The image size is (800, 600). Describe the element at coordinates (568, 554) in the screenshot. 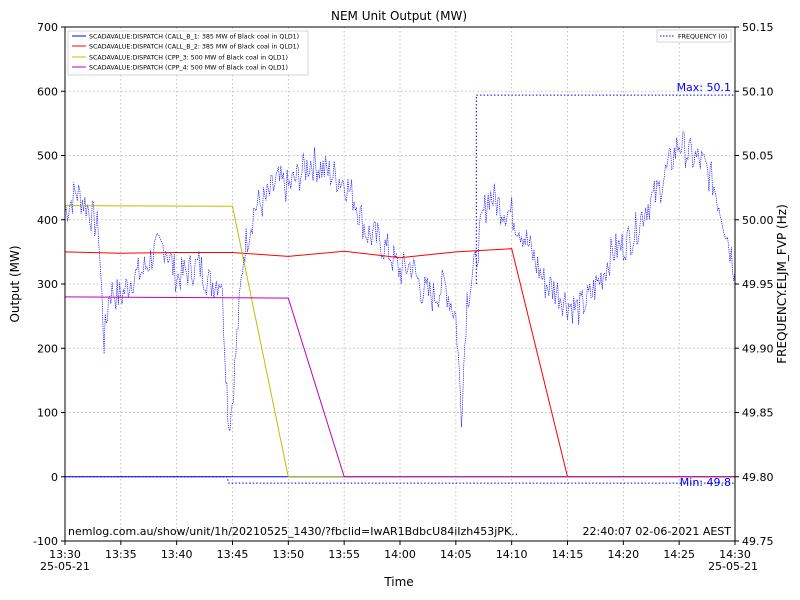

I see `x-tick-label: 14:15` at that location.